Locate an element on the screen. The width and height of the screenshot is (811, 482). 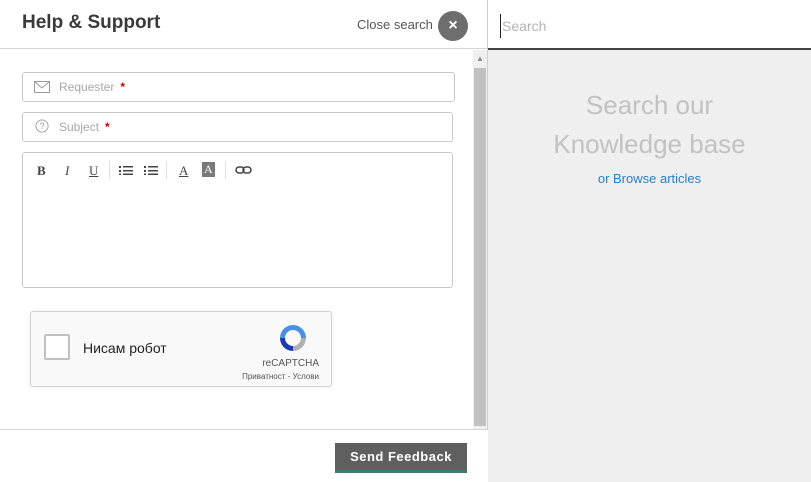
scrollbar-thumb is located at coordinates (480, 247).